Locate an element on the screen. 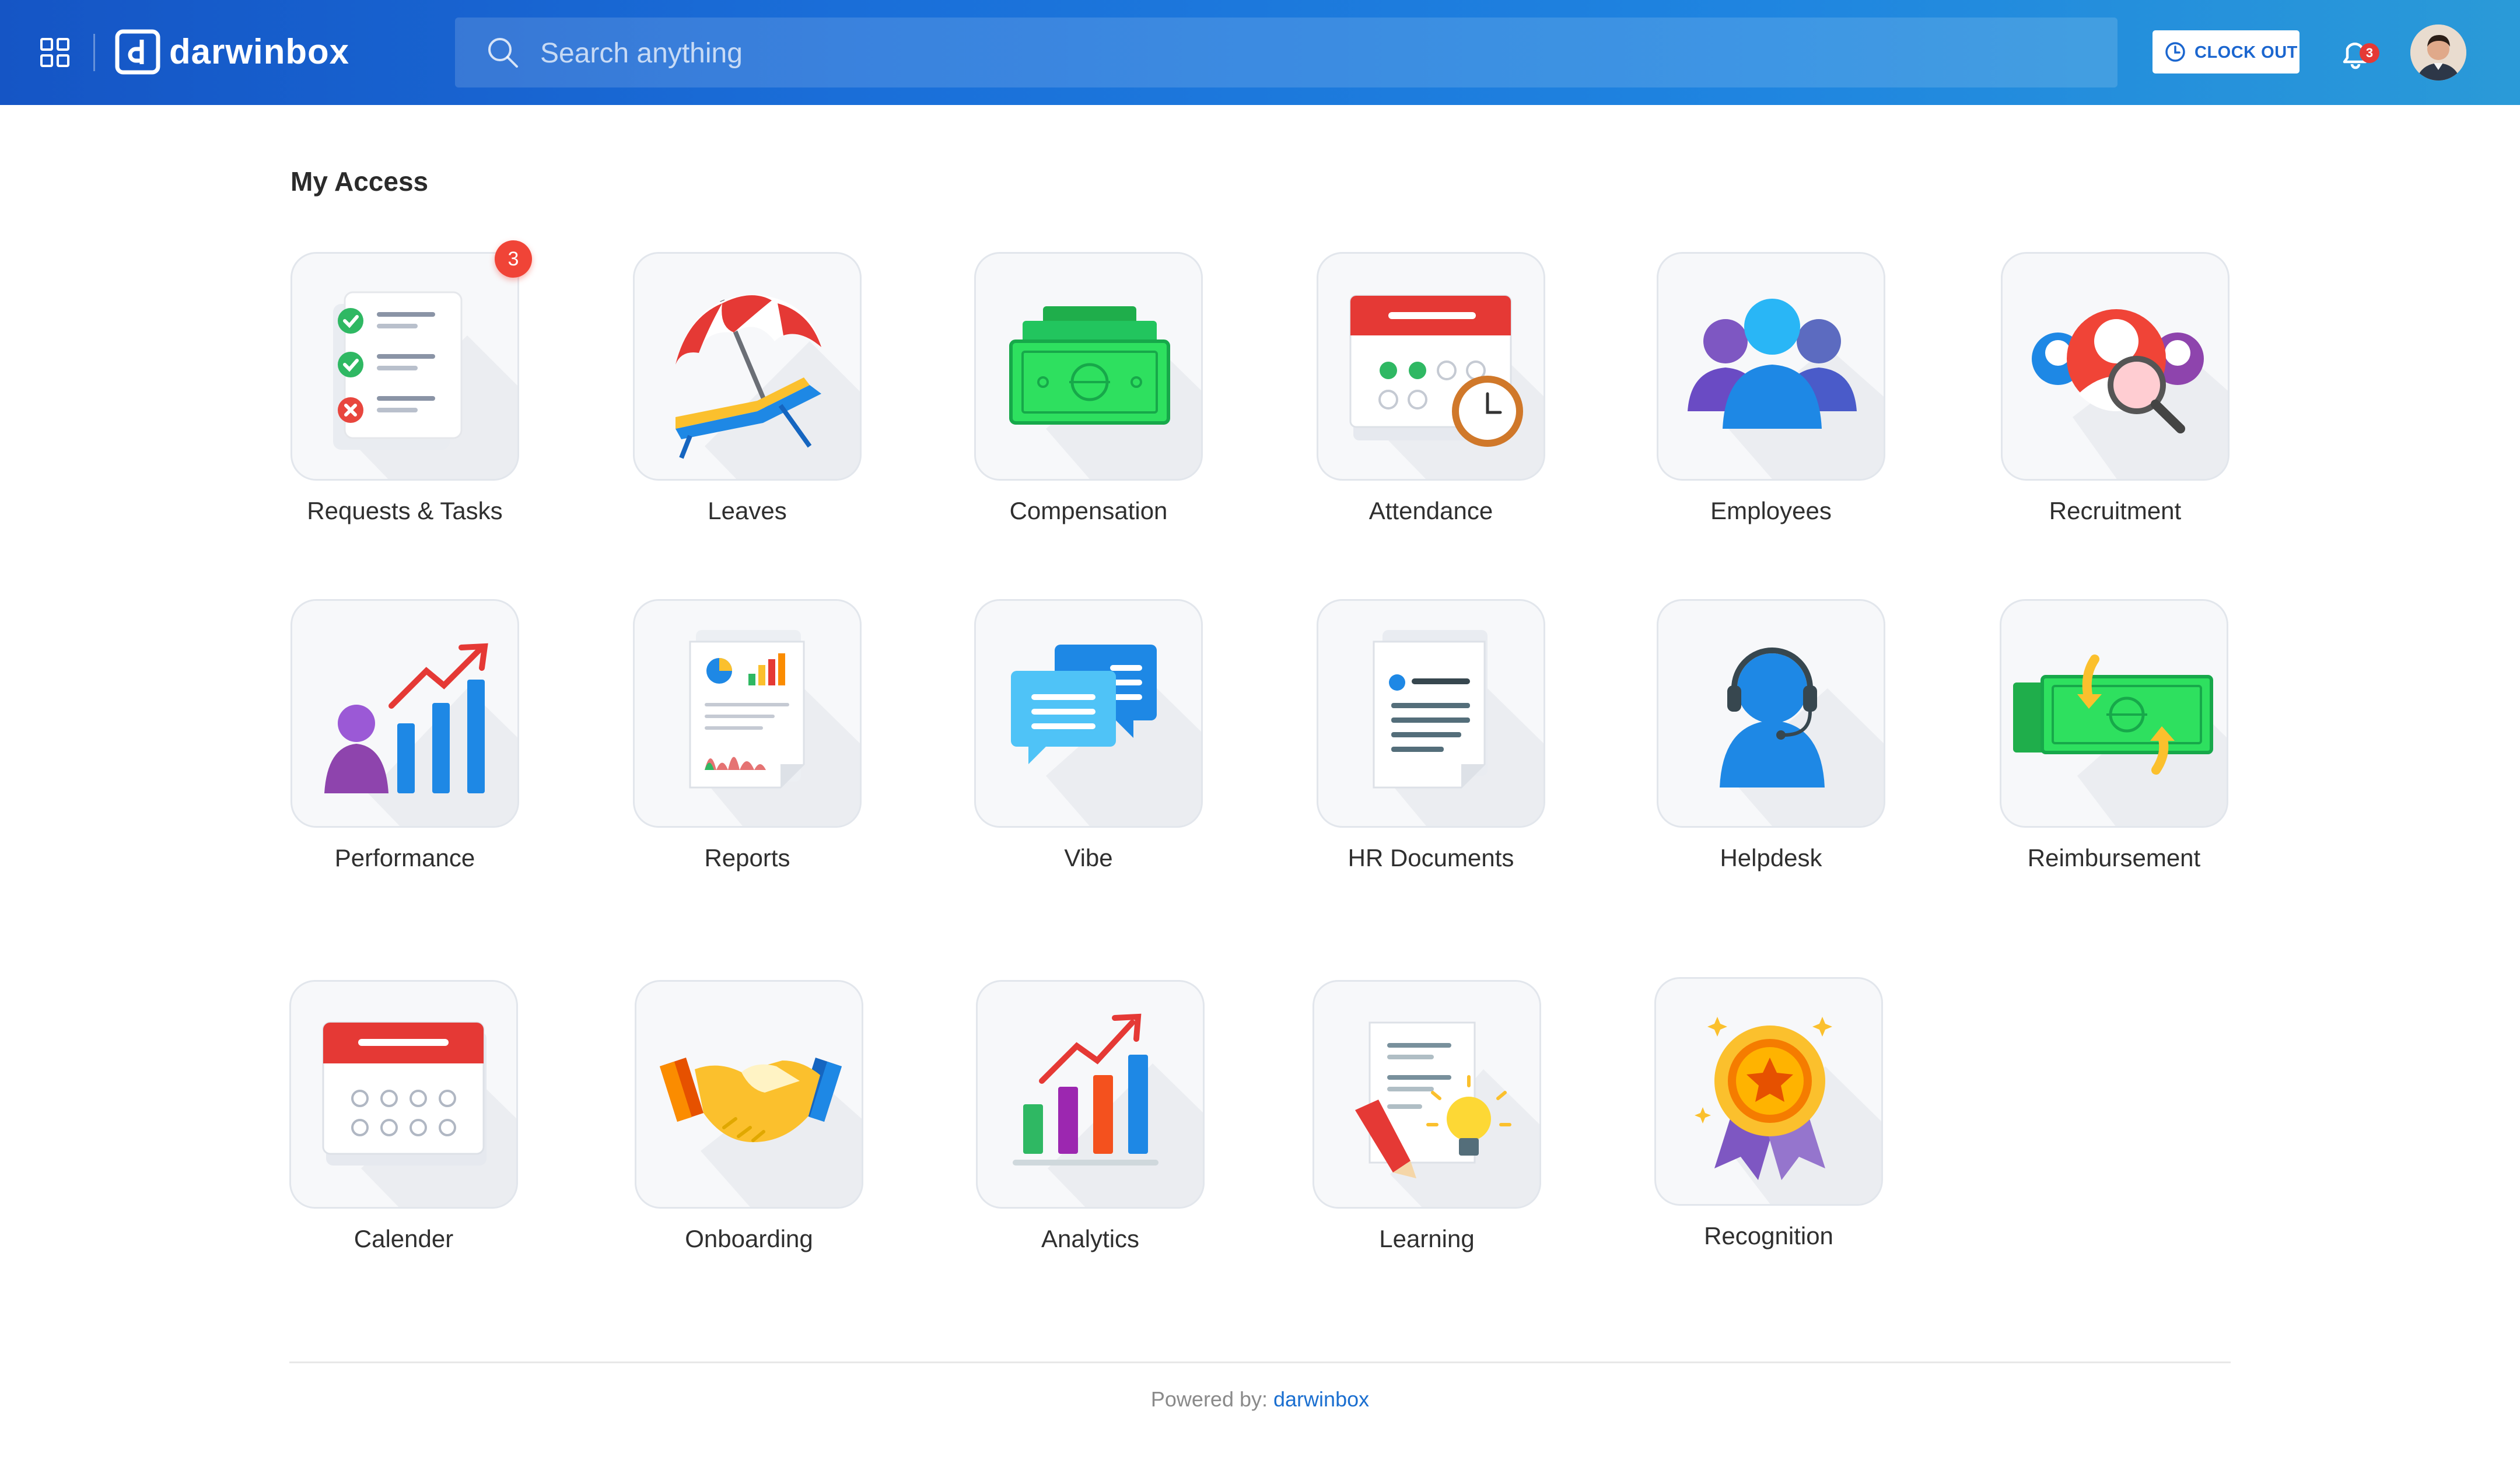 Image resolution: width=2520 pixels, height=1470 pixels. tile-label: Performance is located at coordinates (405, 858).